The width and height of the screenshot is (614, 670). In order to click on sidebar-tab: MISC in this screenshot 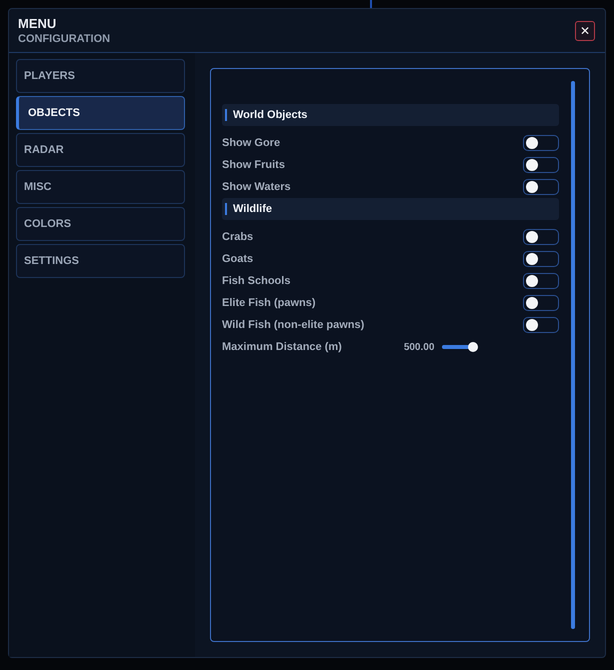, I will do `click(100, 187)`.